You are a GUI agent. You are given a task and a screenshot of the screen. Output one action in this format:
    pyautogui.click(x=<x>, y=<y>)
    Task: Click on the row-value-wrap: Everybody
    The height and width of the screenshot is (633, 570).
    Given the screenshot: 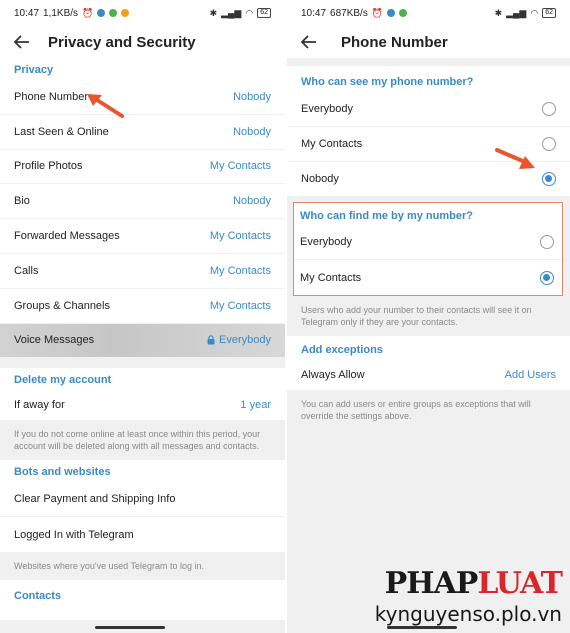 What is the action you would take?
    pyautogui.click(x=239, y=340)
    